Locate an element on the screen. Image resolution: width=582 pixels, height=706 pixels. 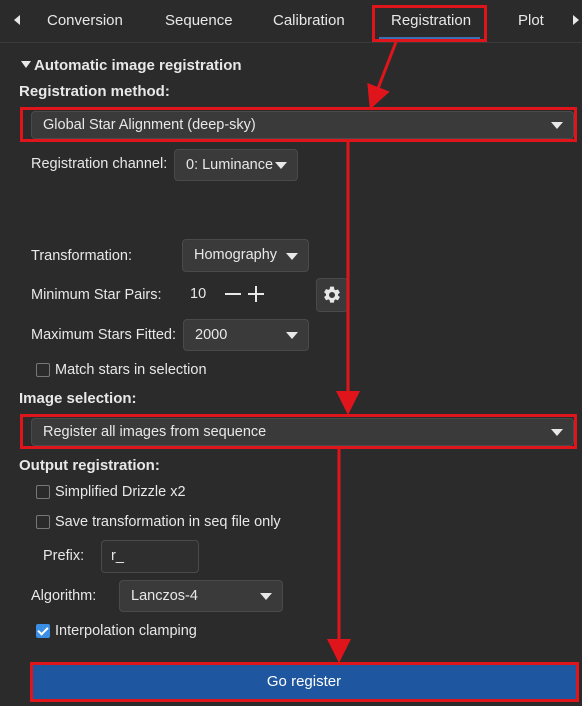
arrow-tab-to-method is located at coordinates (382, 75).